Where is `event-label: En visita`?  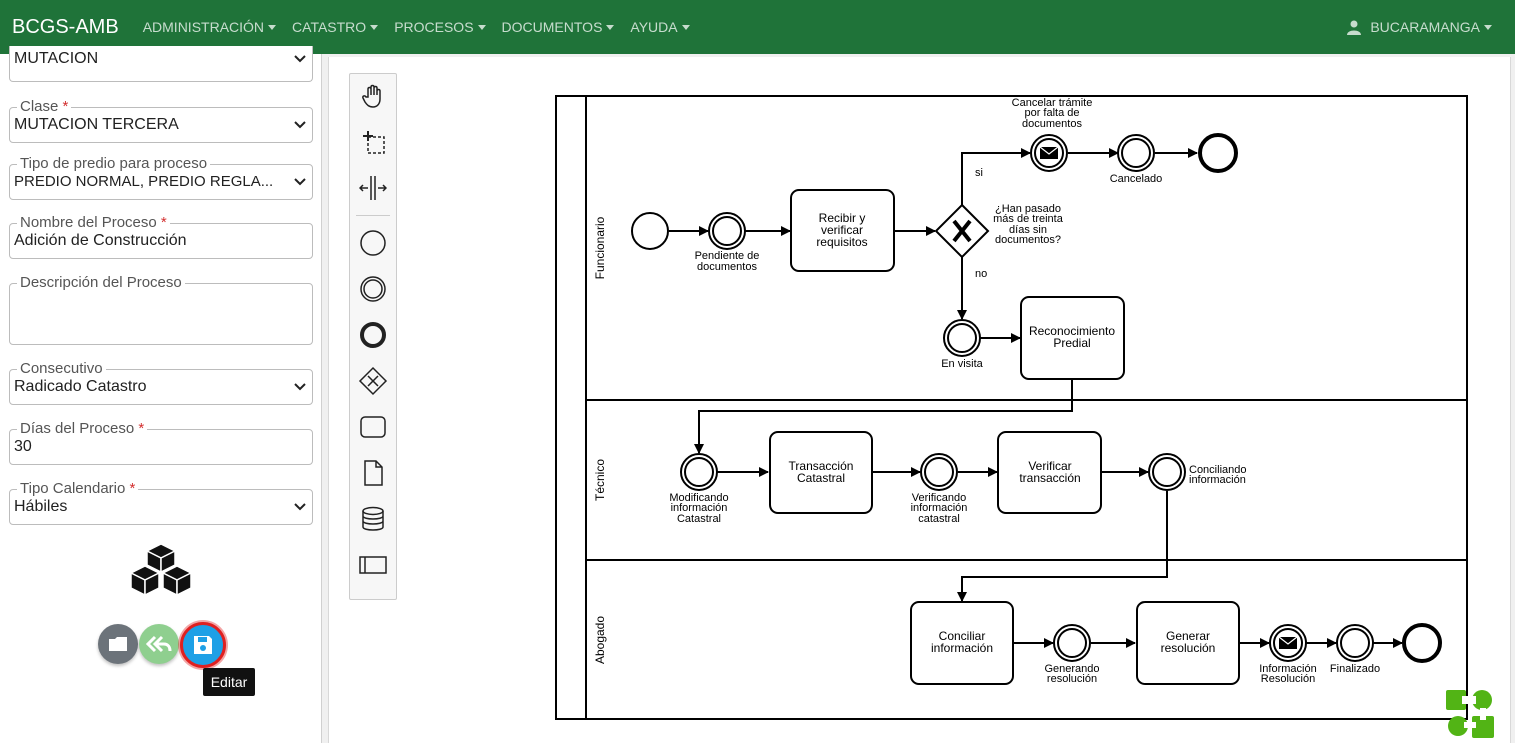 event-label: En visita is located at coordinates (962, 364).